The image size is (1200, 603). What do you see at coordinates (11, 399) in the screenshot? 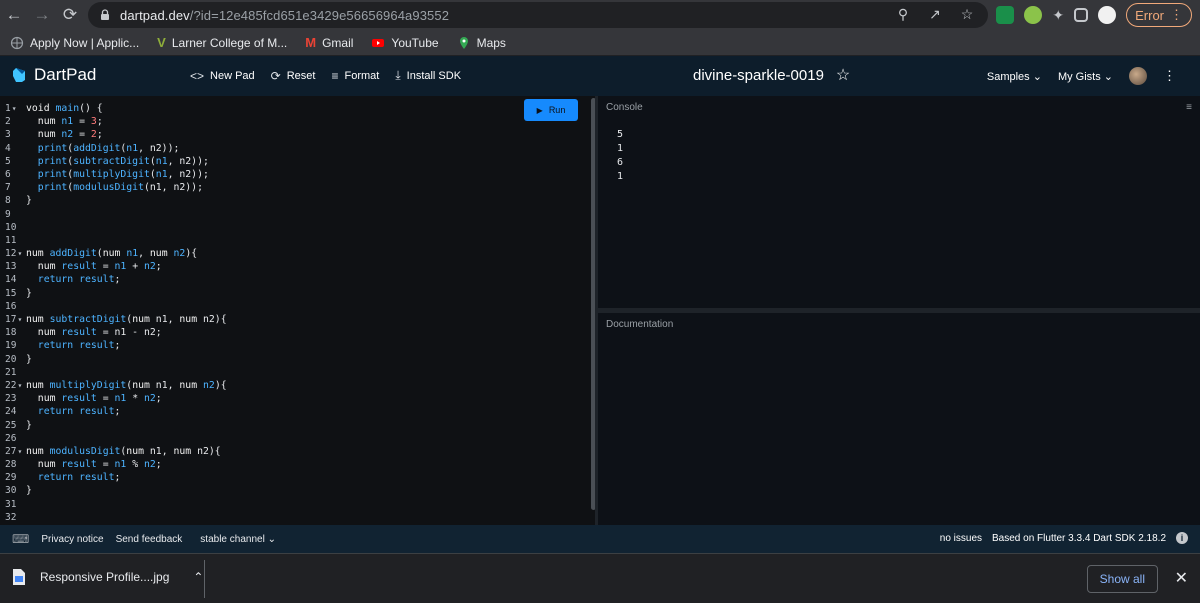
I see `line-number: 23` at bounding box center [11, 399].